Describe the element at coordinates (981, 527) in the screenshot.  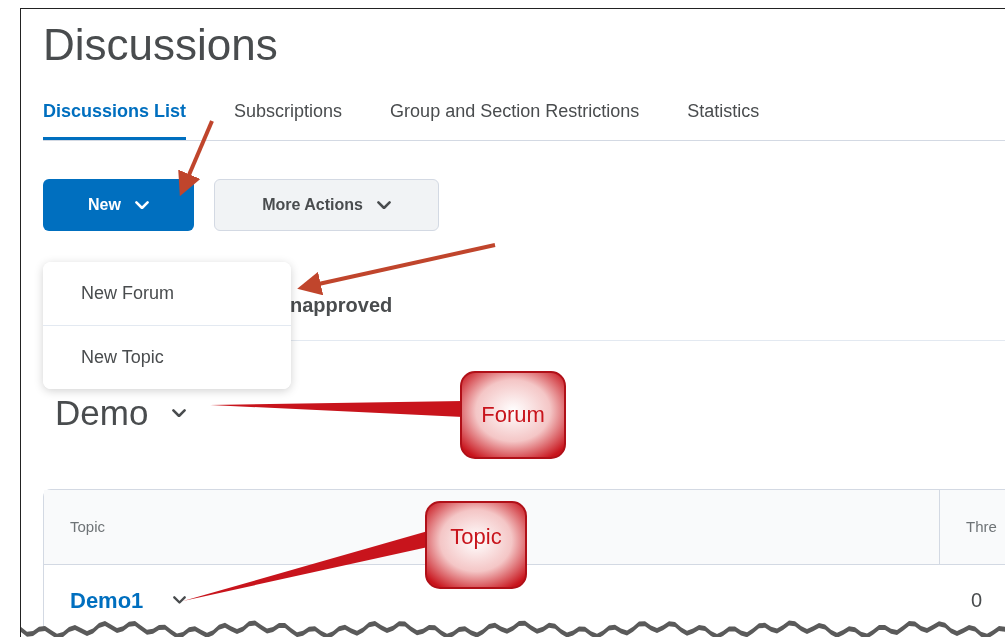
I see `column-header: Thre` at that location.